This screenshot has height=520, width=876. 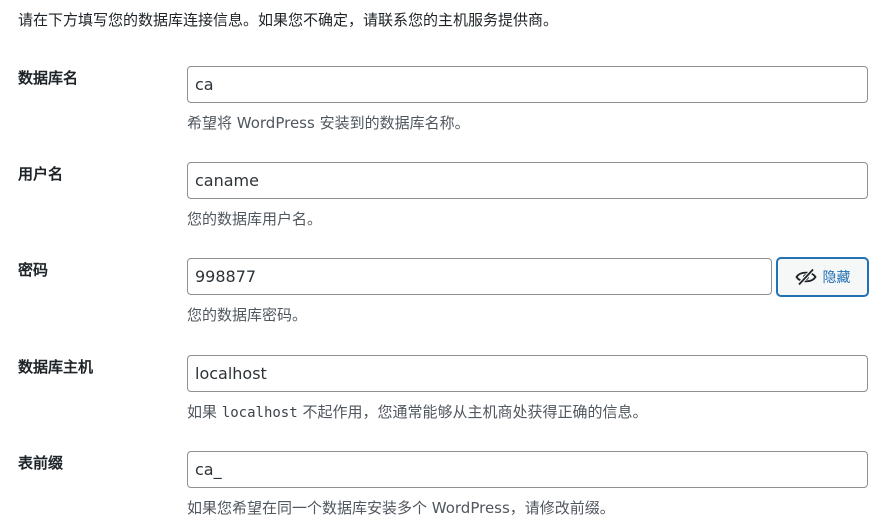 What do you see at coordinates (527, 373) in the screenshot?
I see `dbhost-input` at bounding box center [527, 373].